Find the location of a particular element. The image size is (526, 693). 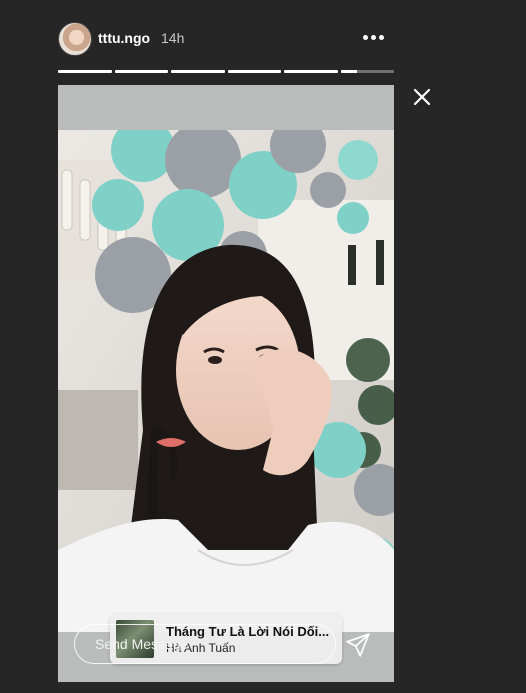

story-progress-bar is located at coordinates (226, 71).